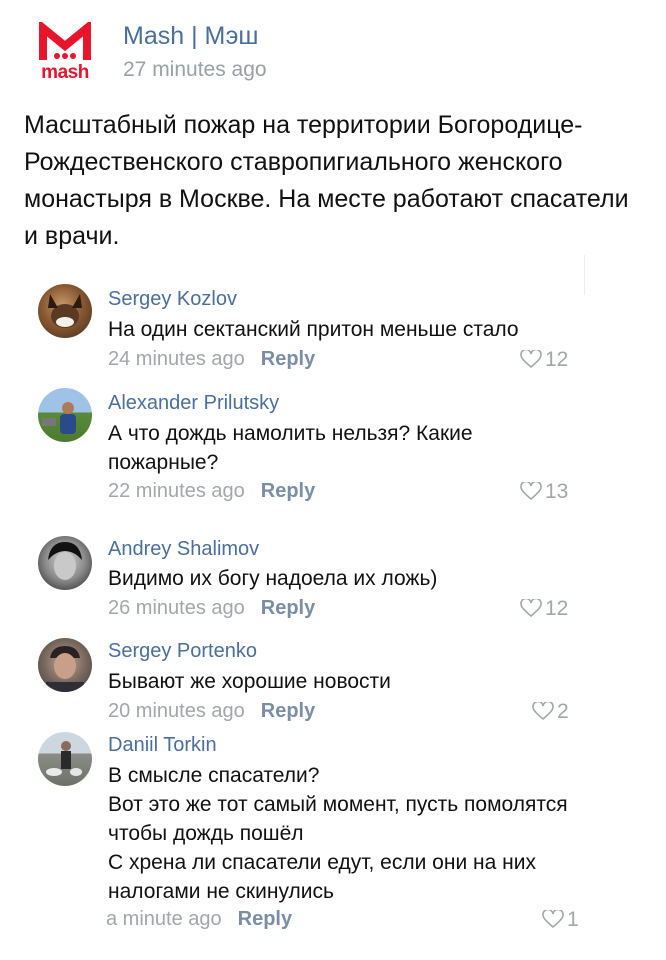  I want to click on bw-portrait-avatar-icon, so click(65, 561).